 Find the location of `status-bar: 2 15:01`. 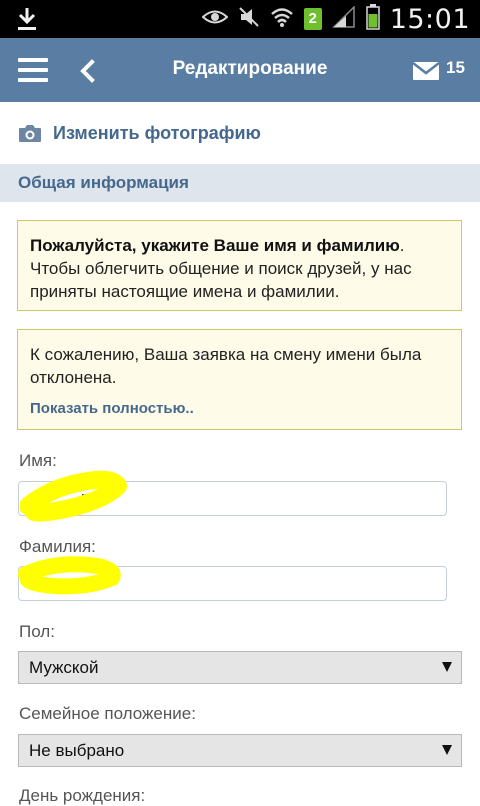

status-bar: 2 15:01 is located at coordinates (240, 19).